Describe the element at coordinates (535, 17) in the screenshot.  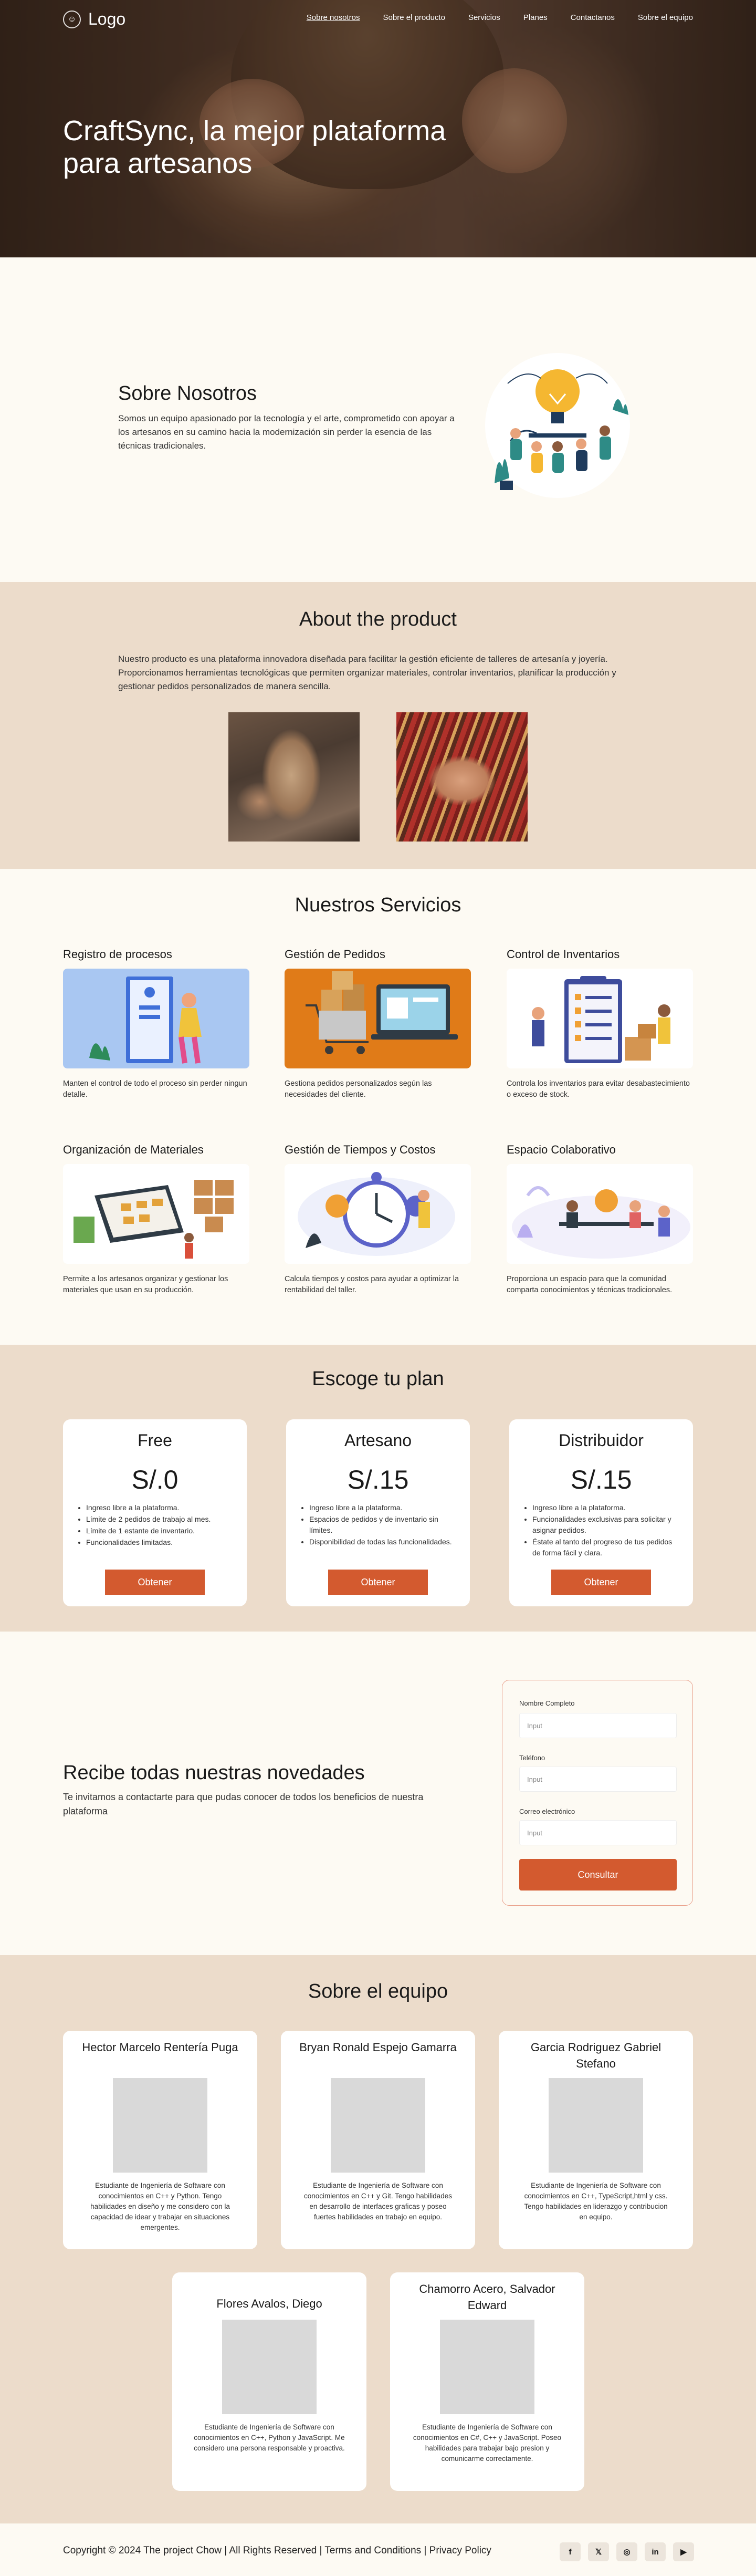
I see `nav-link-planes: Planes` at that location.